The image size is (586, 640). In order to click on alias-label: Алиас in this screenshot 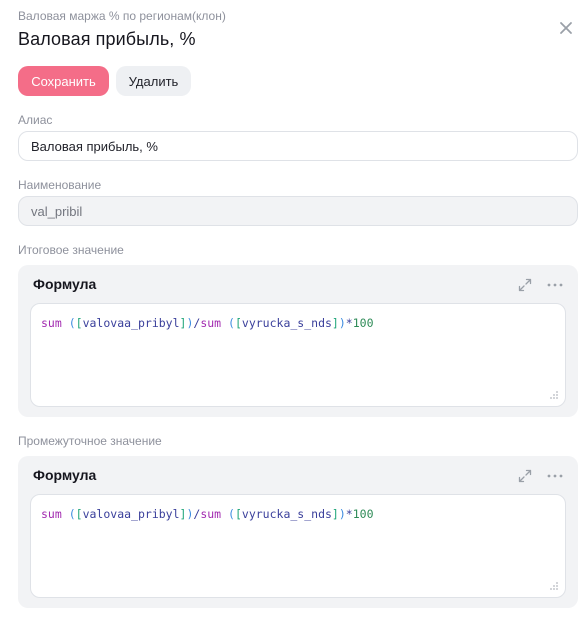, I will do `click(35, 120)`.